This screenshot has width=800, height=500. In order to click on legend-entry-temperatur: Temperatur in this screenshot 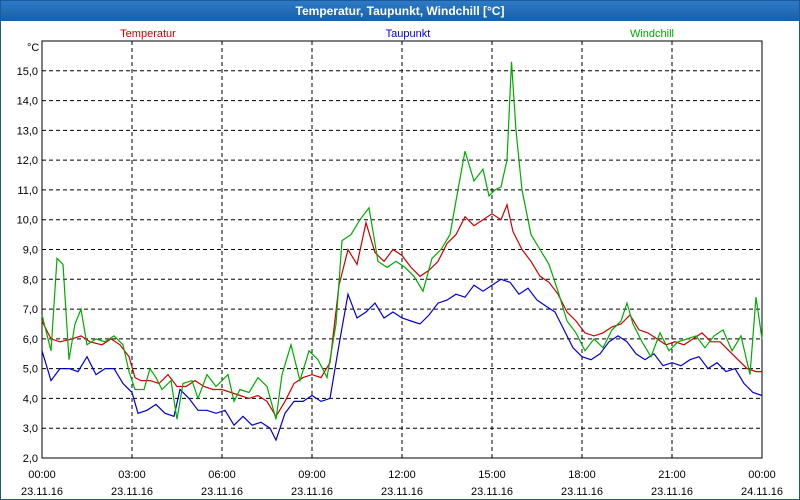, I will do `click(148, 34)`.